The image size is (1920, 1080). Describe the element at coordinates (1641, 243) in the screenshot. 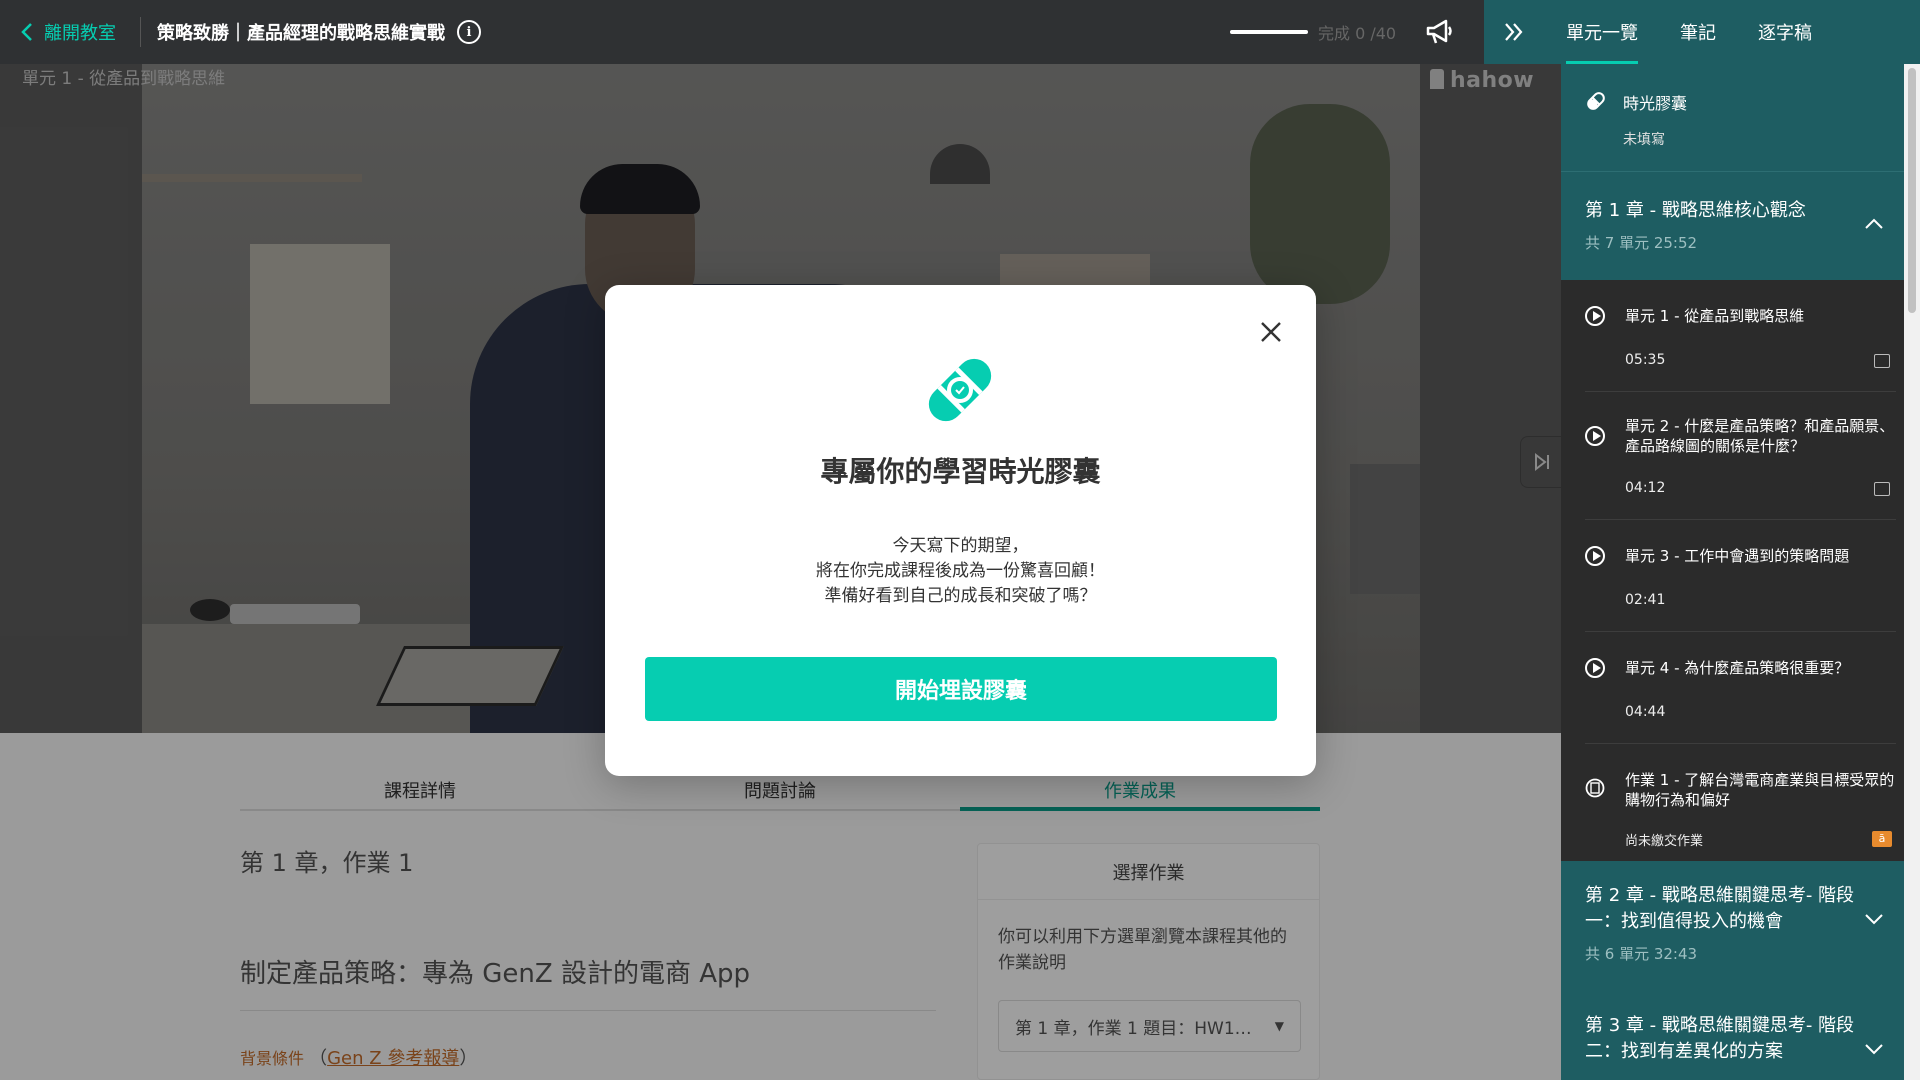

I see `chapter-meta: 共 7 單元 25:52` at that location.